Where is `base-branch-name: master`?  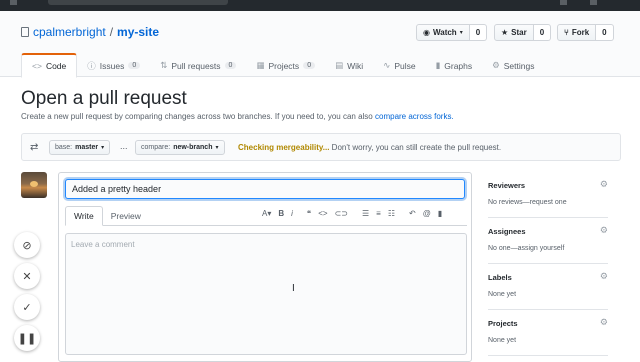
base-branch-name: master is located at coordinates (87, 147).